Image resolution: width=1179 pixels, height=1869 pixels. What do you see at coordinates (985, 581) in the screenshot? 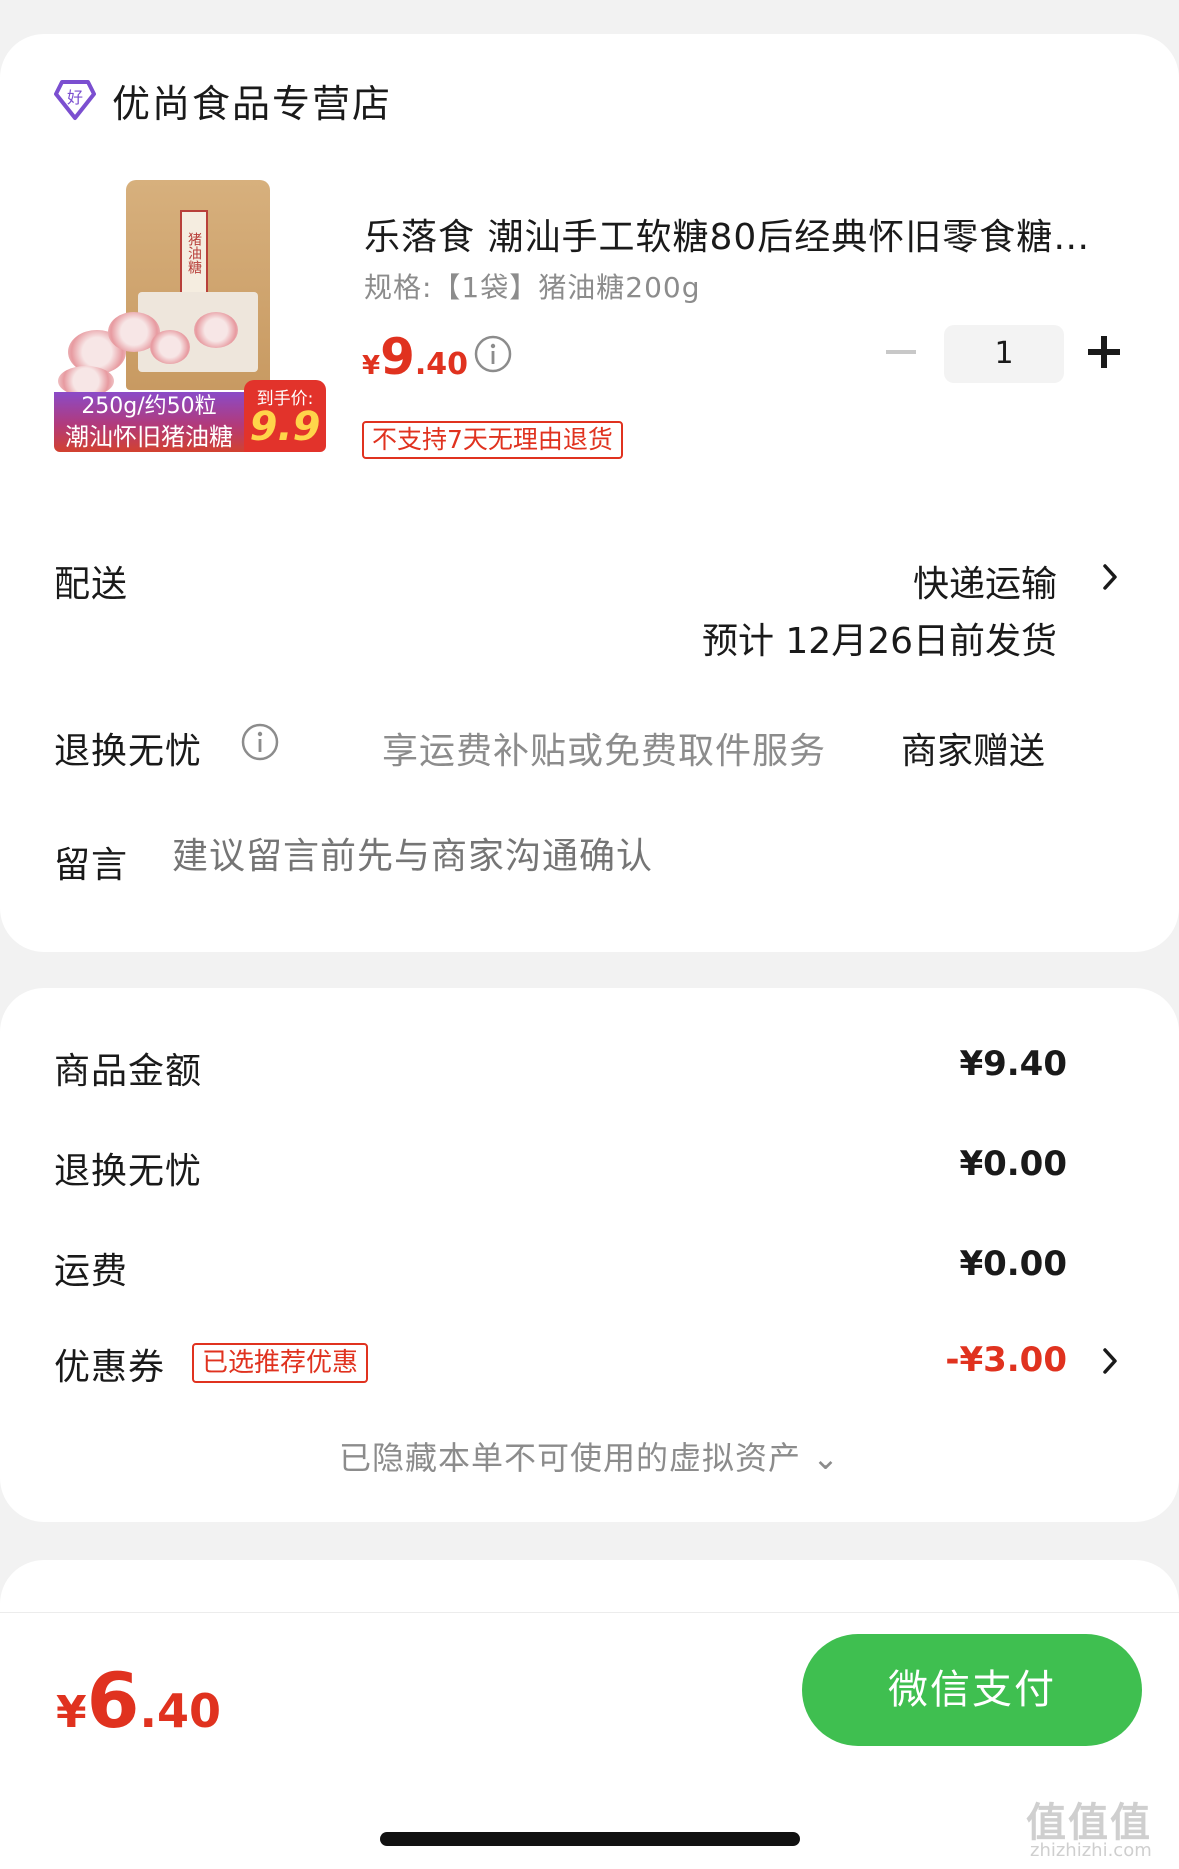
I see `delivery-method: 快递运输` at bounding box center [985, 581].